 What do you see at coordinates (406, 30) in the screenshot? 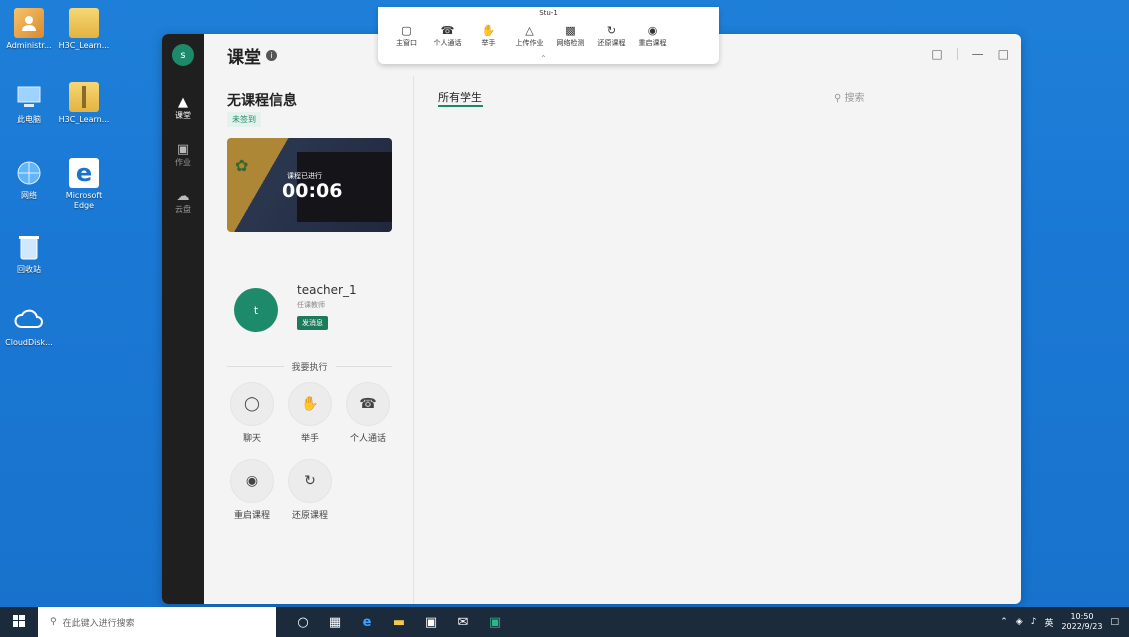
I see `window-icon: ▢` at bounding box center [406, 30].